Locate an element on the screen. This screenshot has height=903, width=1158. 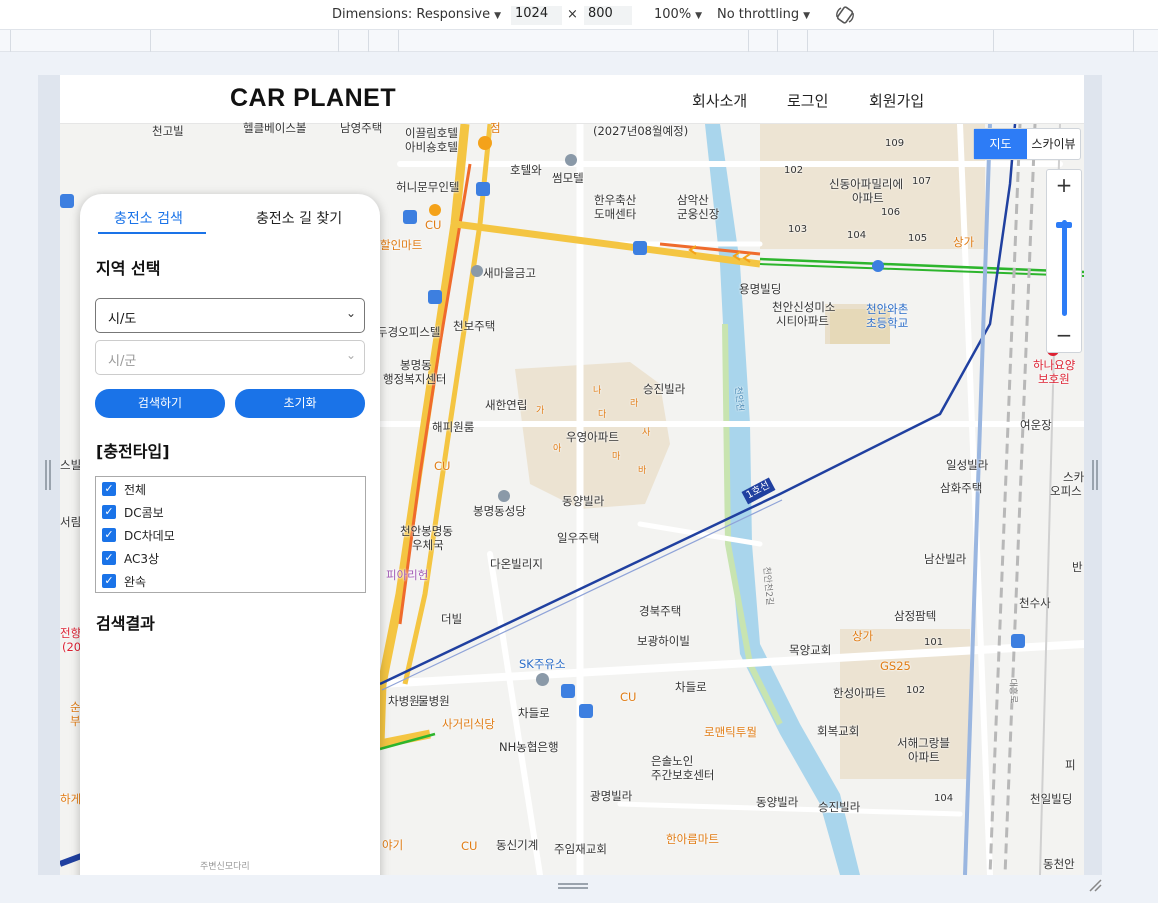
charge-type-option: ✓ 전체 is located at coordinates (124, 489).